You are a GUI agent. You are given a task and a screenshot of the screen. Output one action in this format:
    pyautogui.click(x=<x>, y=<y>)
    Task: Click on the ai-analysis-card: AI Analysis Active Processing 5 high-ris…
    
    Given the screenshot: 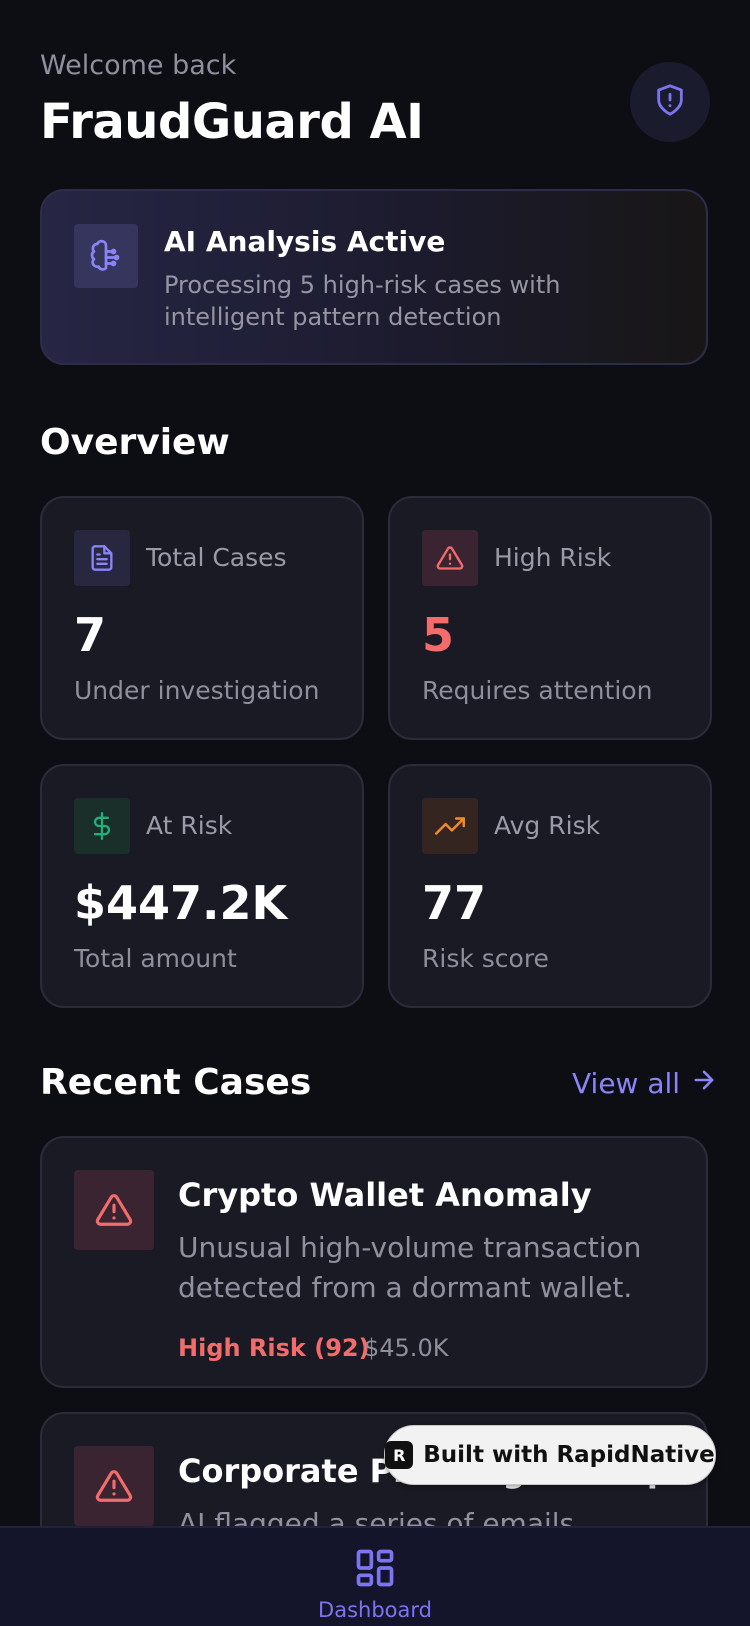 What is the action you would take?
    pyautogui.click(x=374, y=277)
    